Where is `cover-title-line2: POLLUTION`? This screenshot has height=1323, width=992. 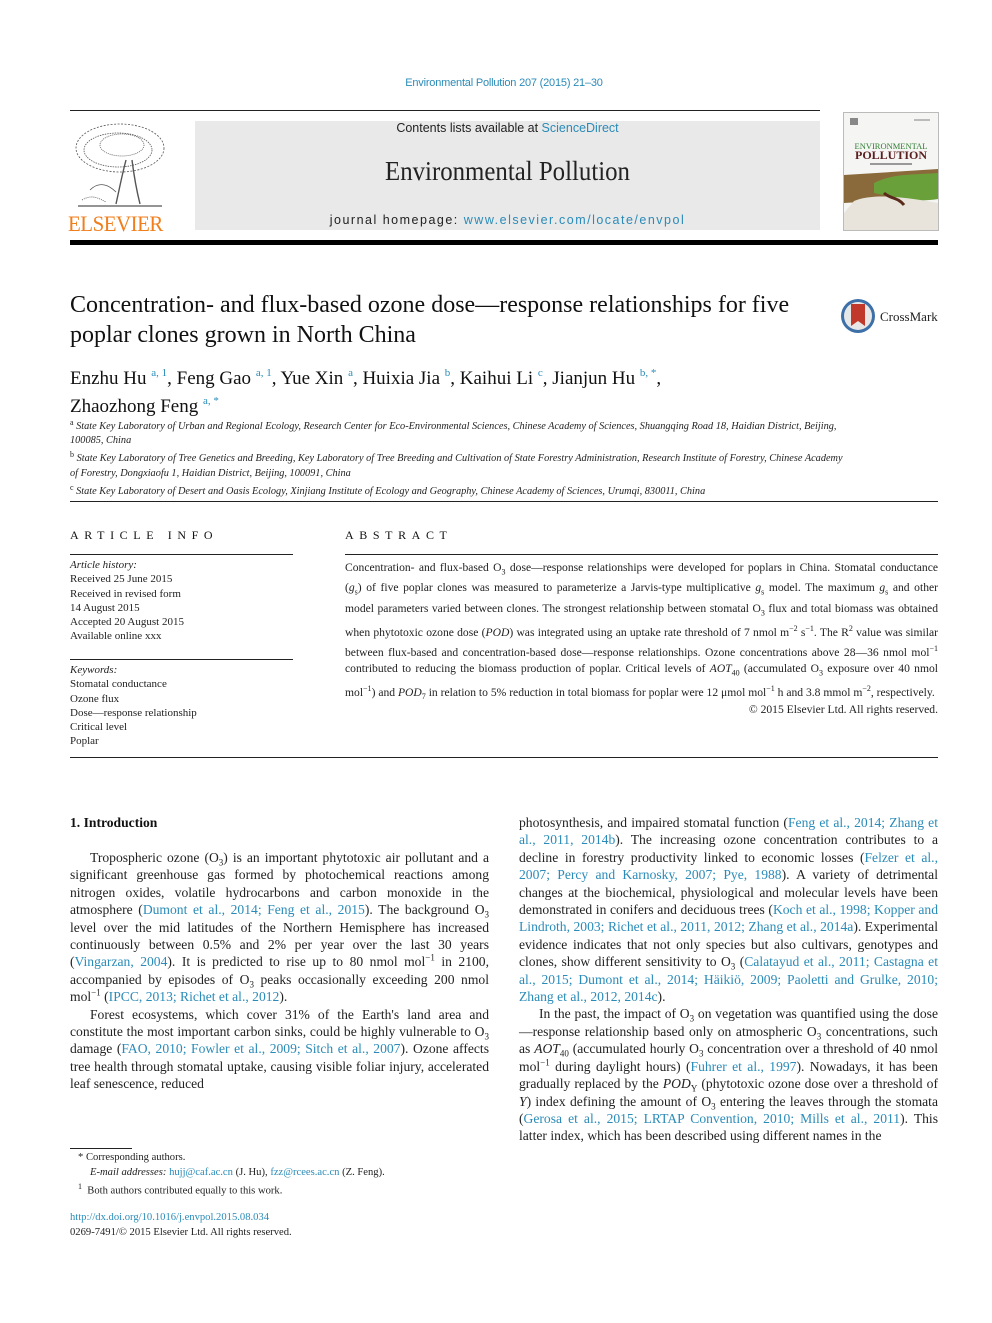 cover-title-line2: POLLUTION is located at coordinates (891, 155).